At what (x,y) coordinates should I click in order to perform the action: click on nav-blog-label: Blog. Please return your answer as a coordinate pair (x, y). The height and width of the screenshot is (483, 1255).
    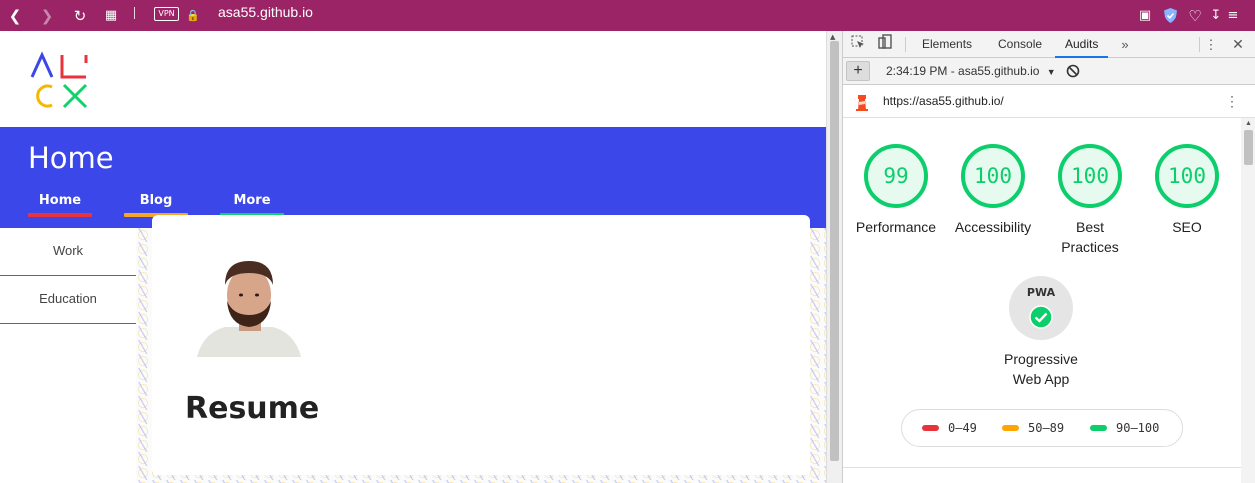
    Looking at the image, I should click on (156, 200).